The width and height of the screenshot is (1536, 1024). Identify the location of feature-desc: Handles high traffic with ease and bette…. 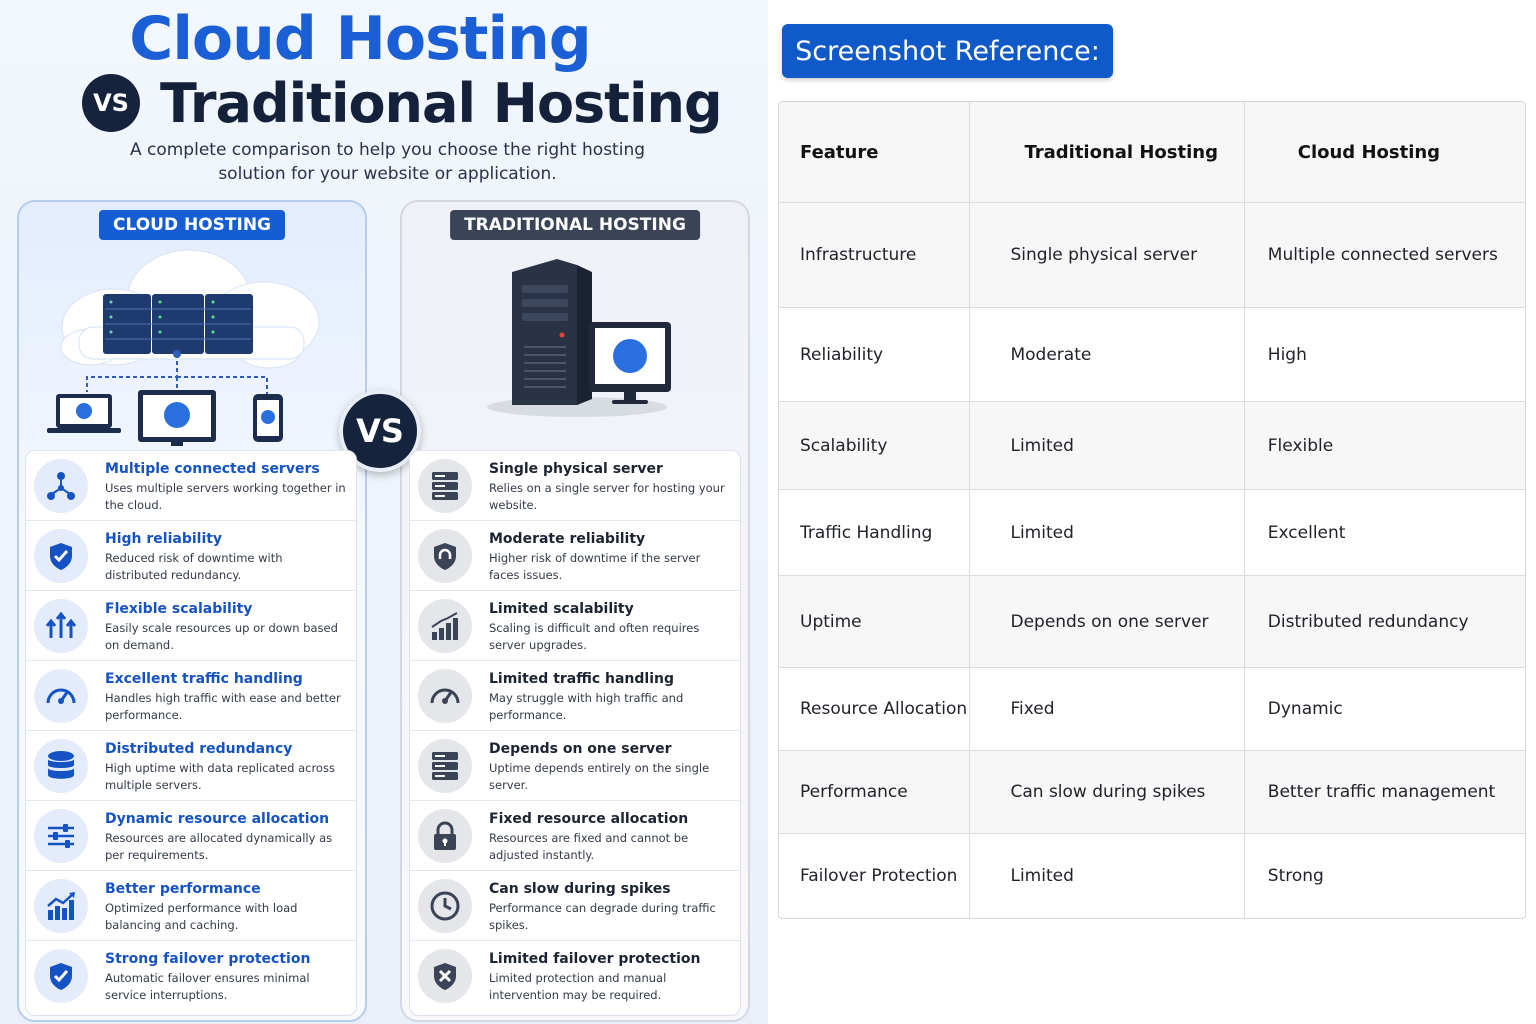
(223, 706).